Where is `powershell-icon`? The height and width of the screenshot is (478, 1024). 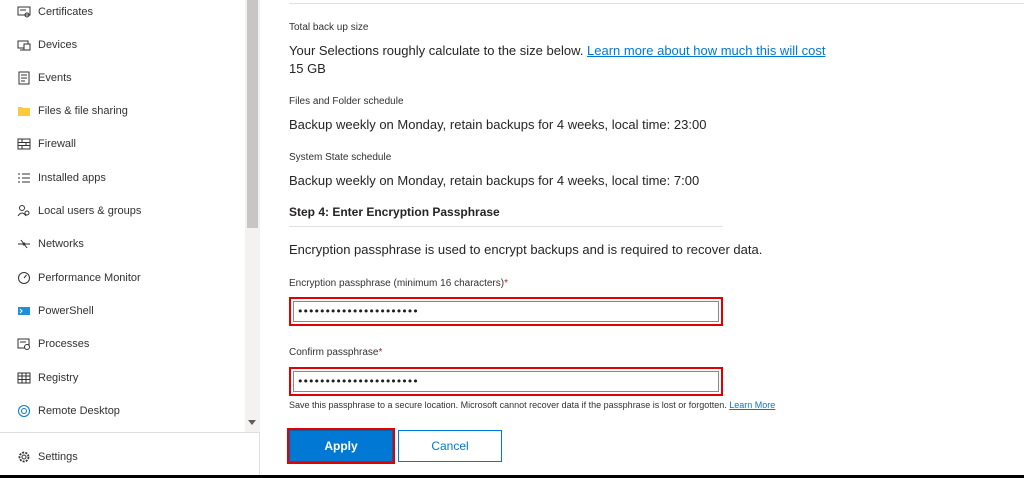 powershell-icon is located at coordinates (24, 311).